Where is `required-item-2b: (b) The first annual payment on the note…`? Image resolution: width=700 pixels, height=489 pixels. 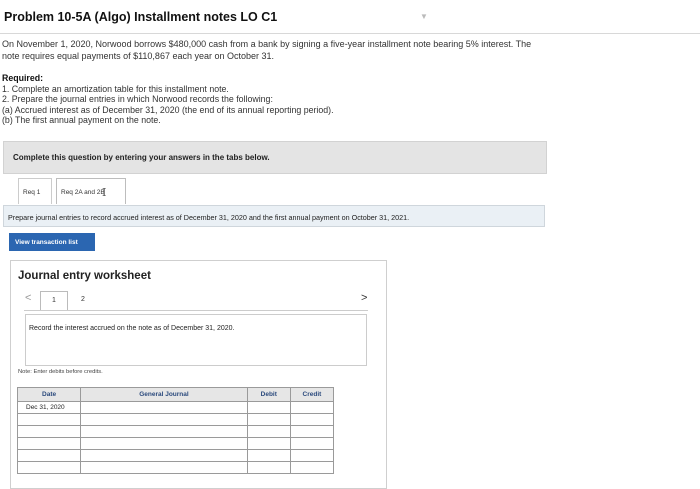
required-item-2b: (b) The first annual payment on the note… is located at coordinates (81, 120).